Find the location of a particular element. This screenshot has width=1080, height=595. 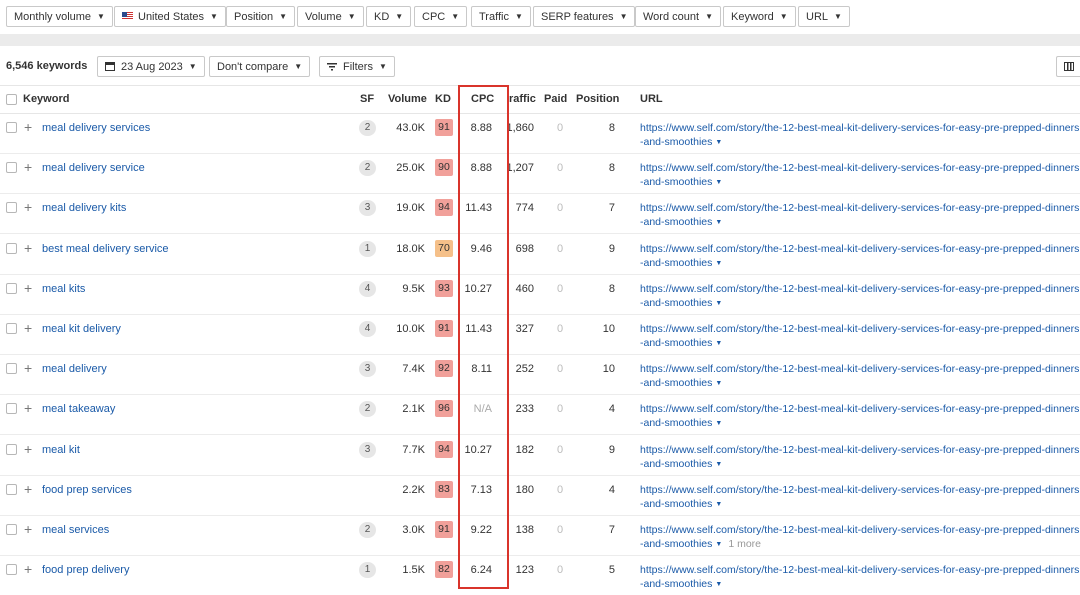

more-link: 1 more is located at coordinates (744, 544).